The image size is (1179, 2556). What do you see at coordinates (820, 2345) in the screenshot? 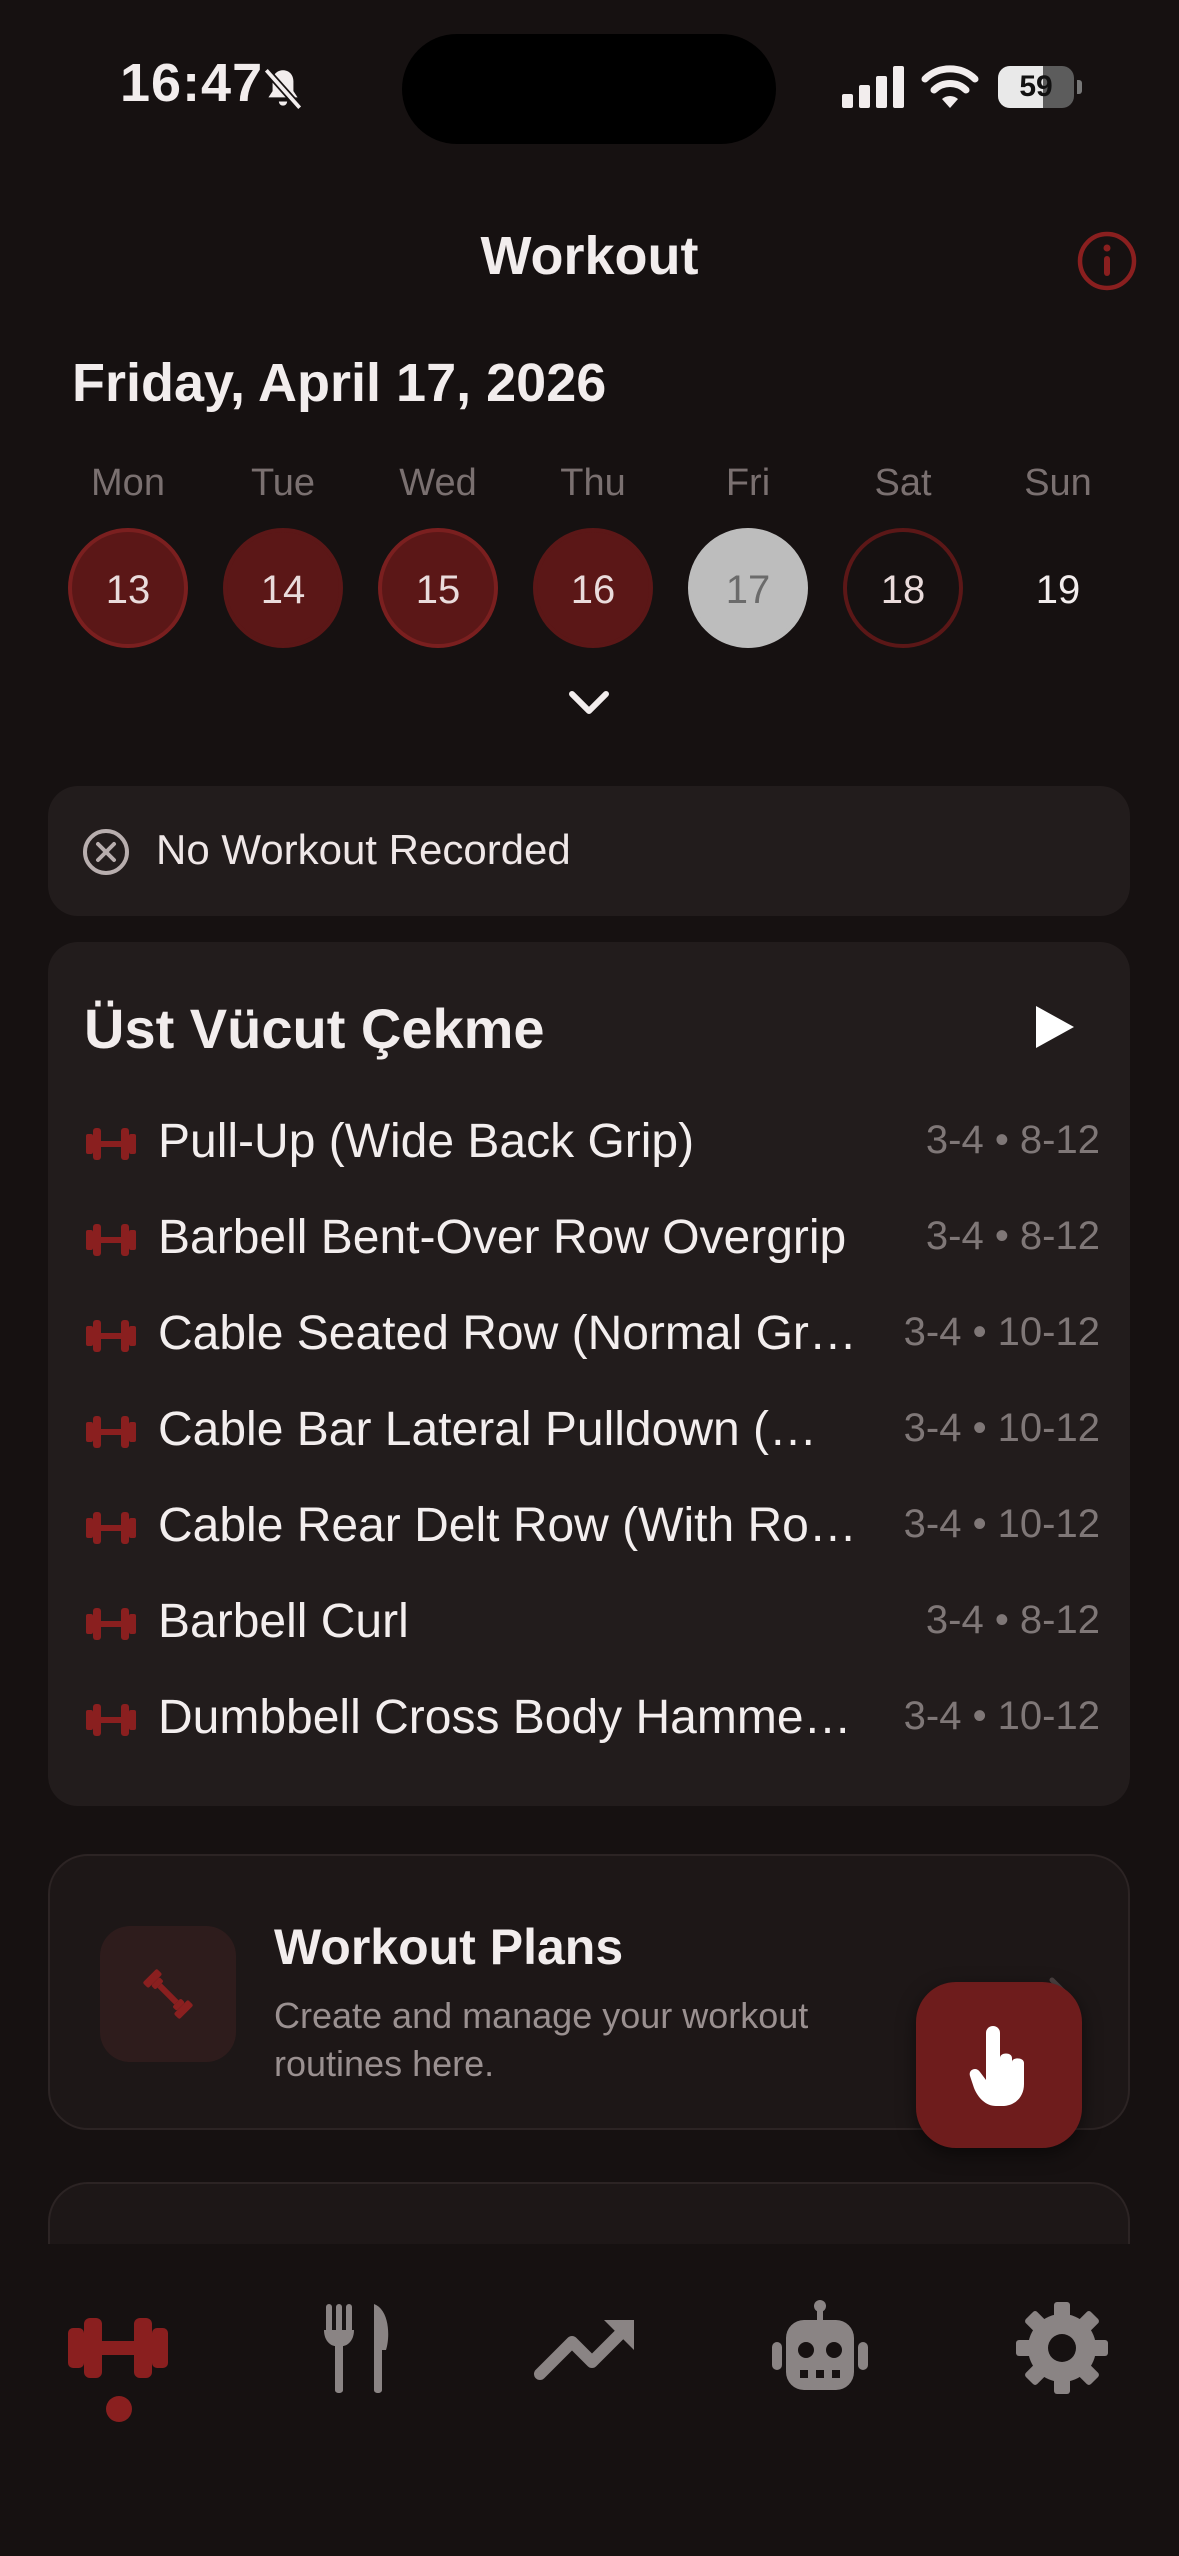
I see `robot-icon` at bounding box center [820, 2345].